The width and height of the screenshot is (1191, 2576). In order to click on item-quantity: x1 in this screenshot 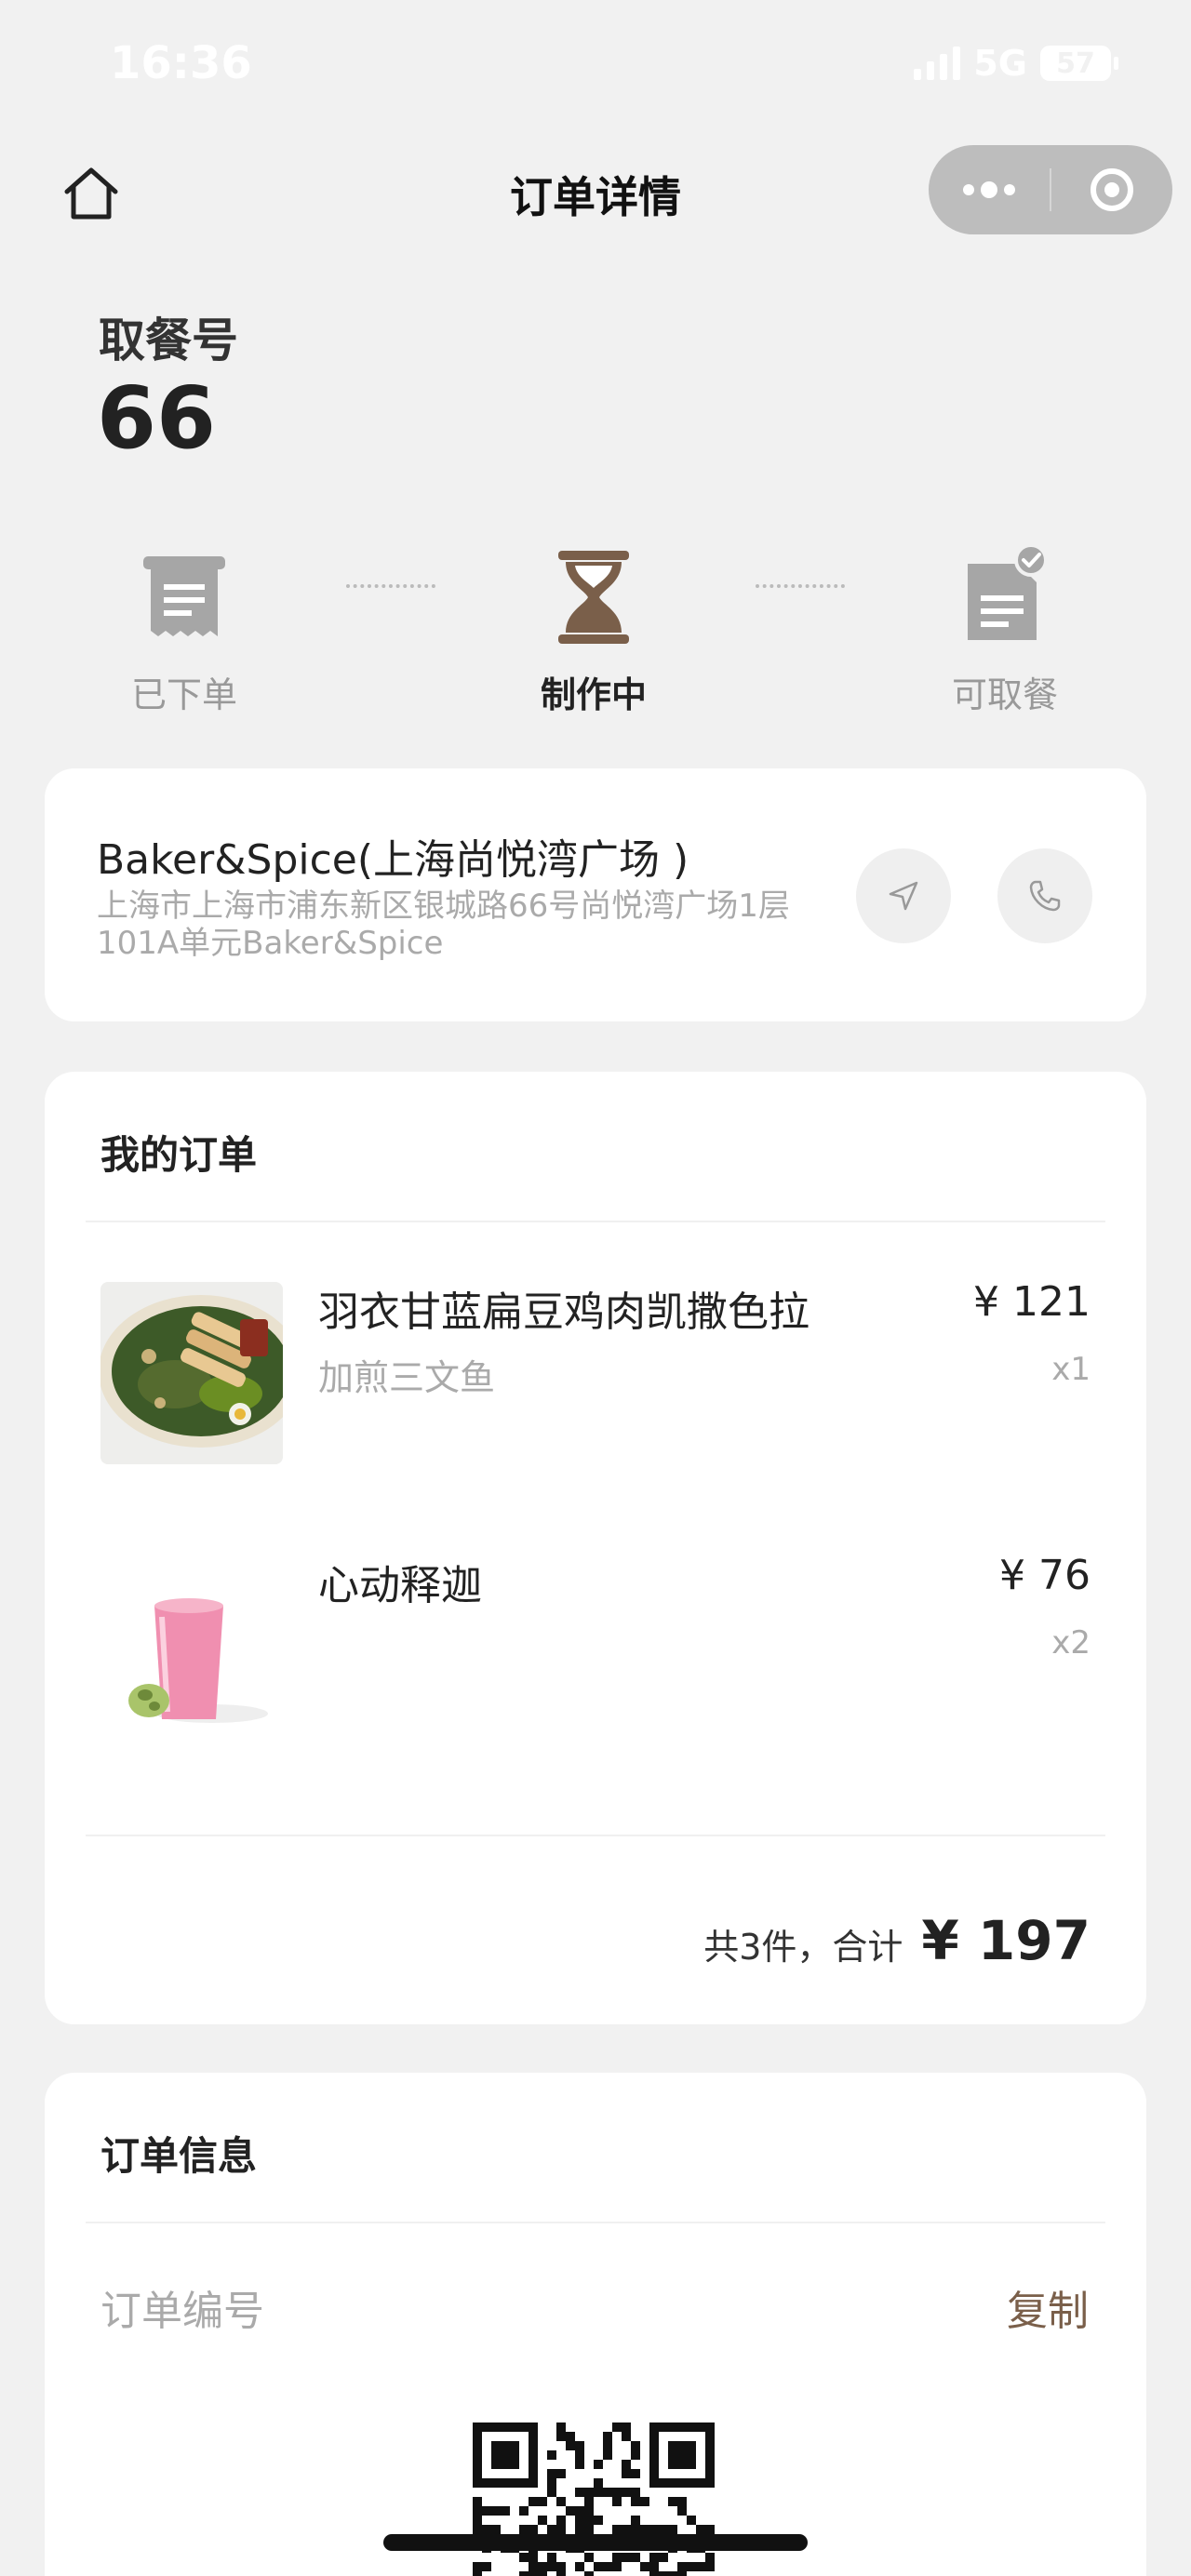, I will do `click(1071, 1369)`.